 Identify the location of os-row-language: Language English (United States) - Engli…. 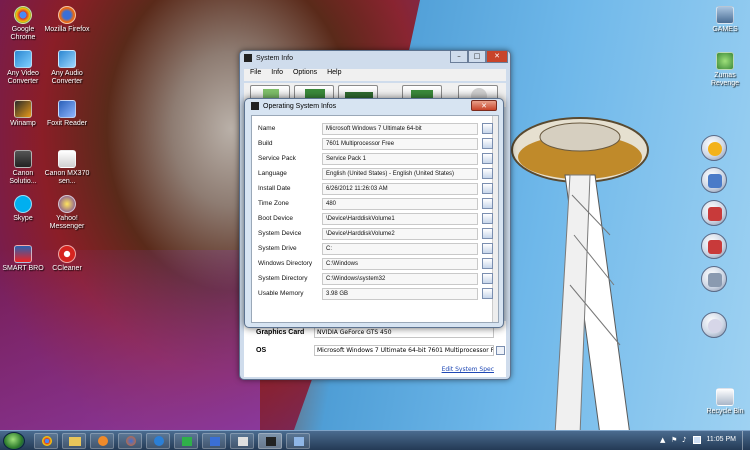
(376, 174).